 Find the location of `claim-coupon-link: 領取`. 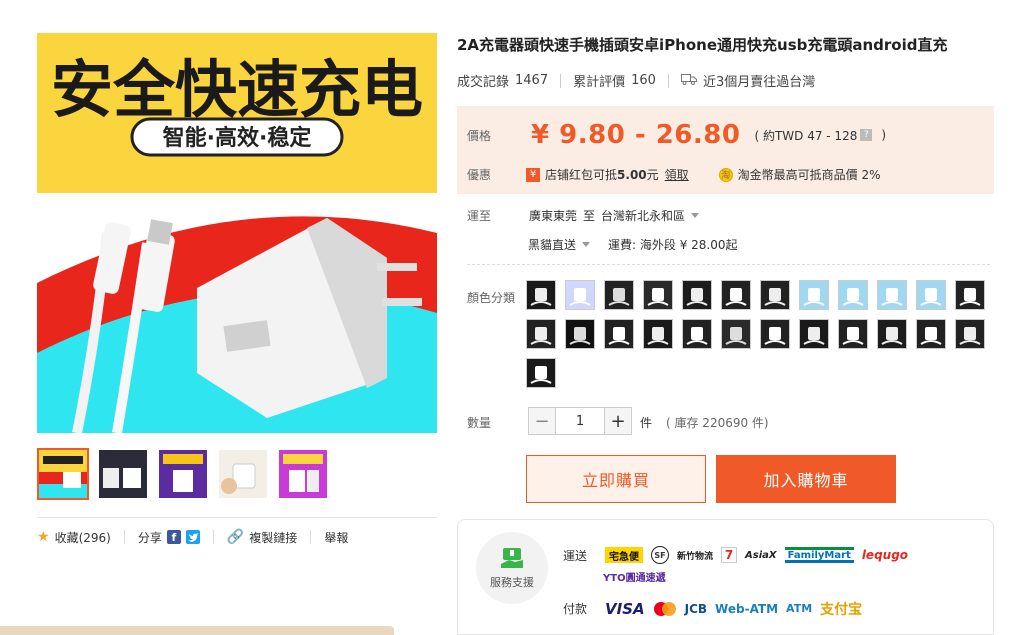

claim-coupon-link: 領取 is located at coordinates (677, 174).